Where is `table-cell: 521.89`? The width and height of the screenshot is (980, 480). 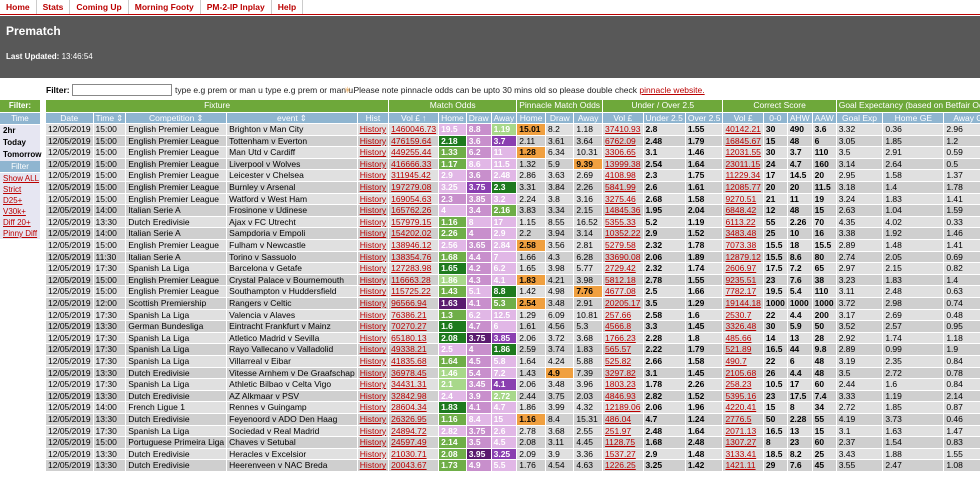
table-cell: 521.89 is located at coordinates (743, 349).